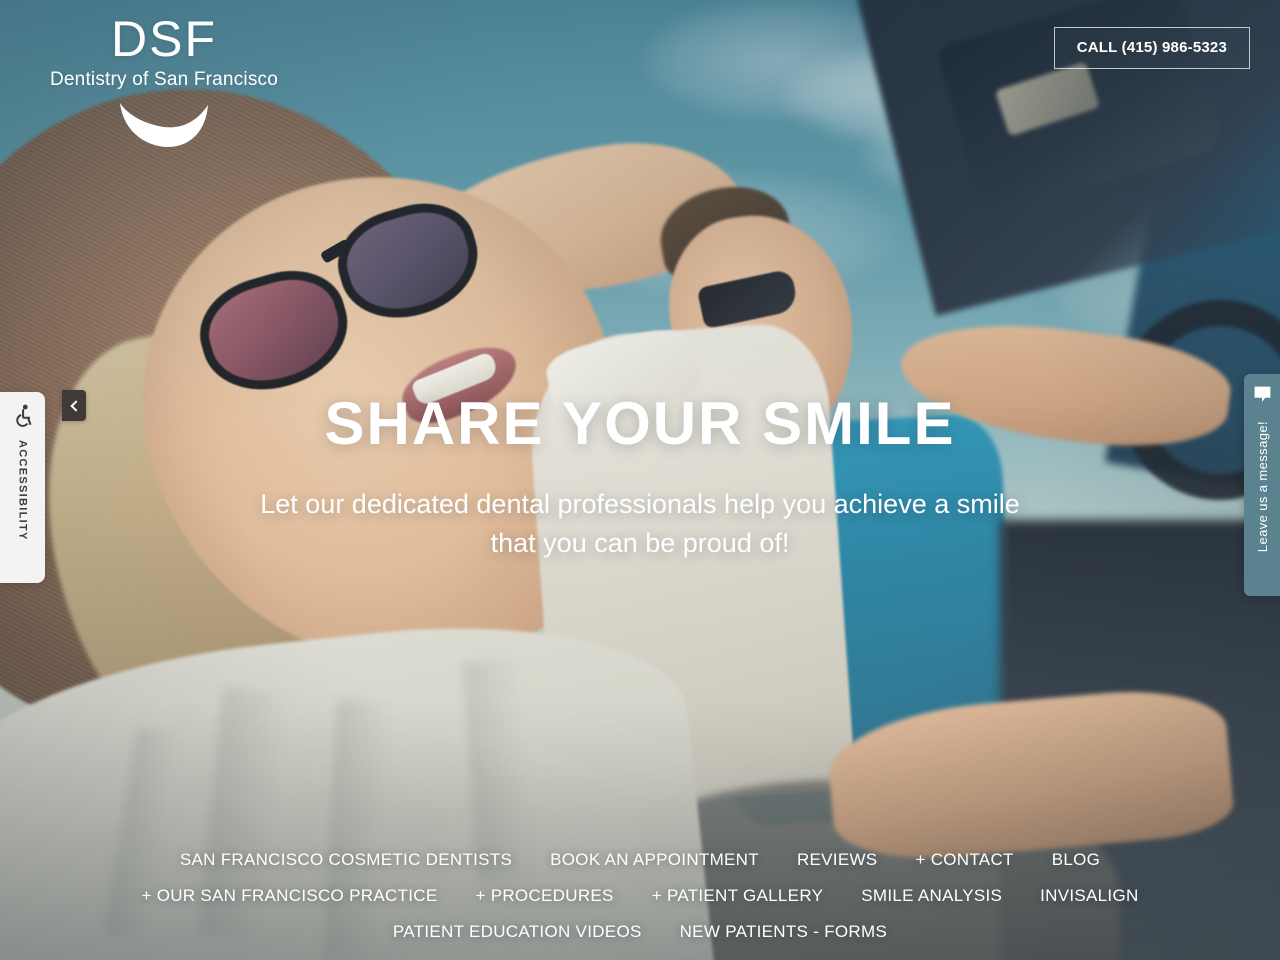 The width and height of the screenshot is (1280, 960). Describe the element at coordinates (964, 860) in the screenshot. I see `nav-item-contact: + CONTACT` at that location.